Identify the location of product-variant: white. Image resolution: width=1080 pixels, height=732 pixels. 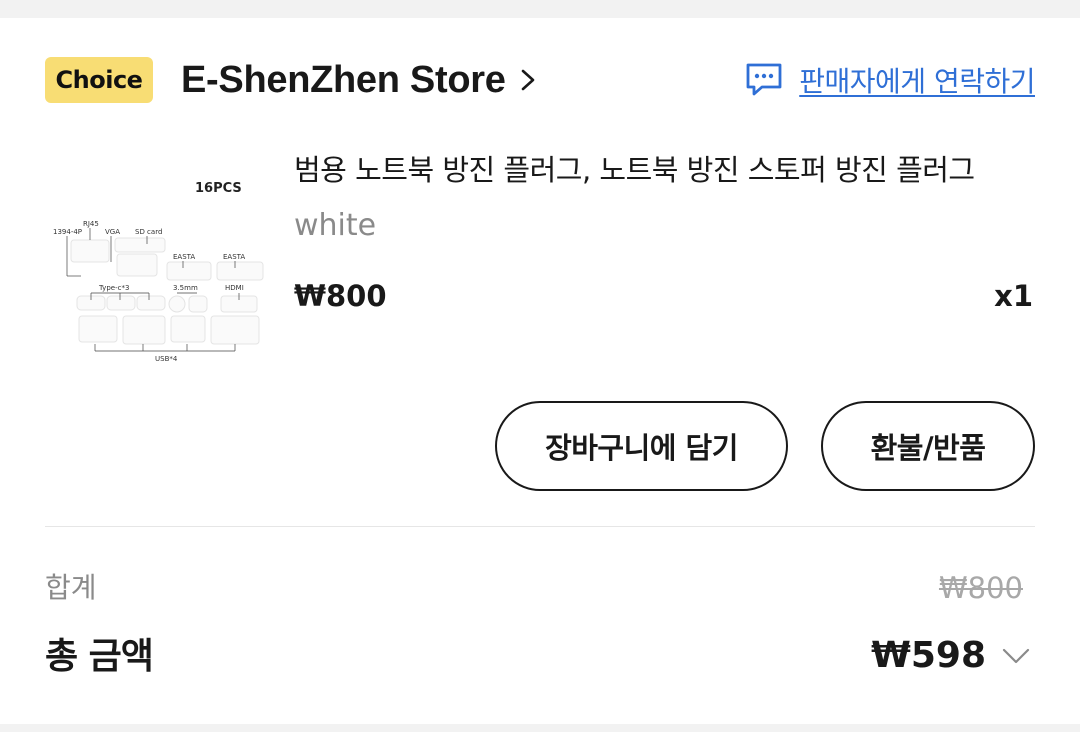
(335, 225).